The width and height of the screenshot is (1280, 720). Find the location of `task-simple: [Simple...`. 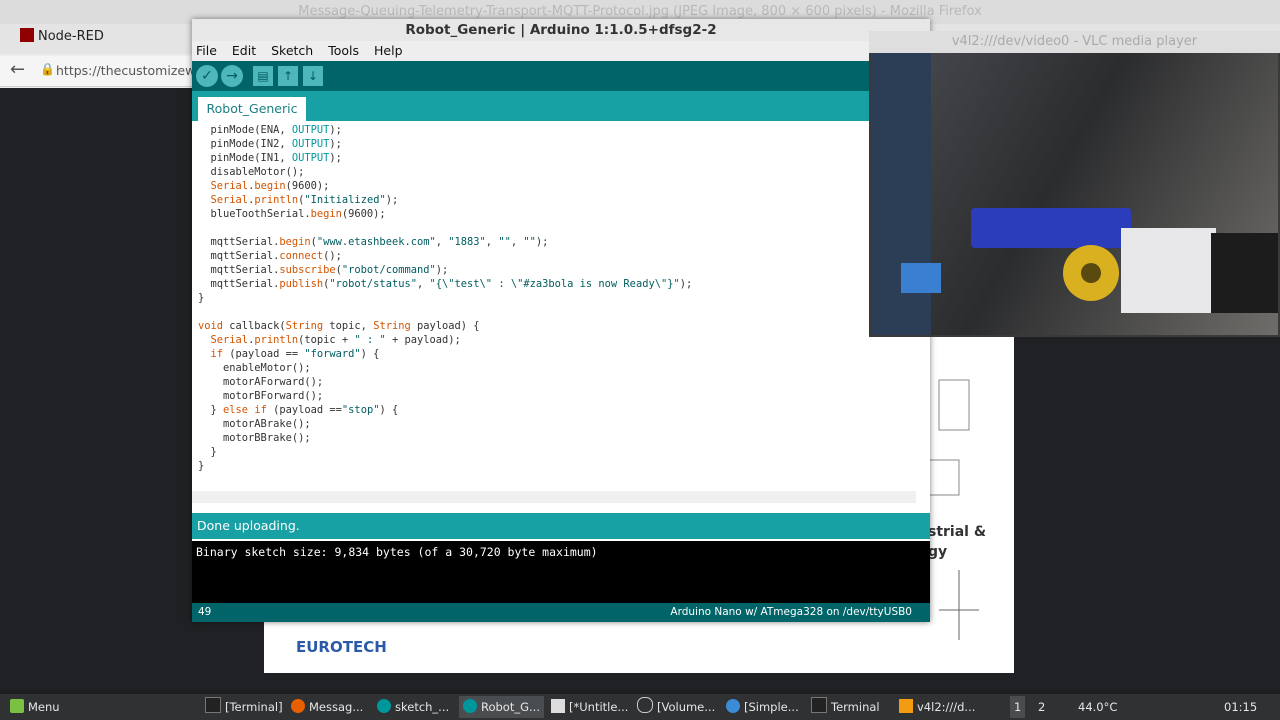

task-simple: [Simple... is located at coordinates (762, 707).